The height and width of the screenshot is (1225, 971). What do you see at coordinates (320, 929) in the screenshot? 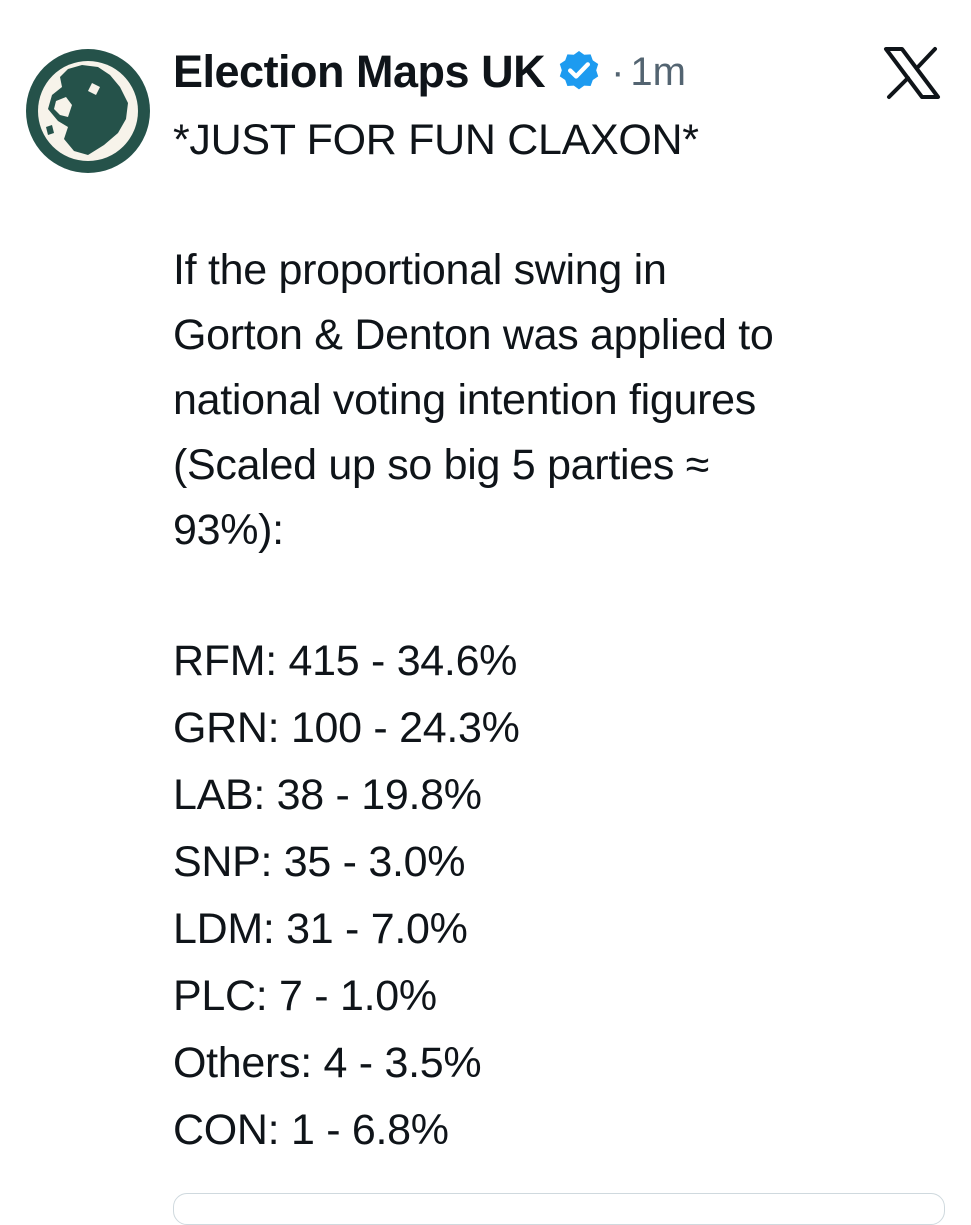
I see `result-line: LDM: 31 - 7.0%` at bounding box center [320, 929].